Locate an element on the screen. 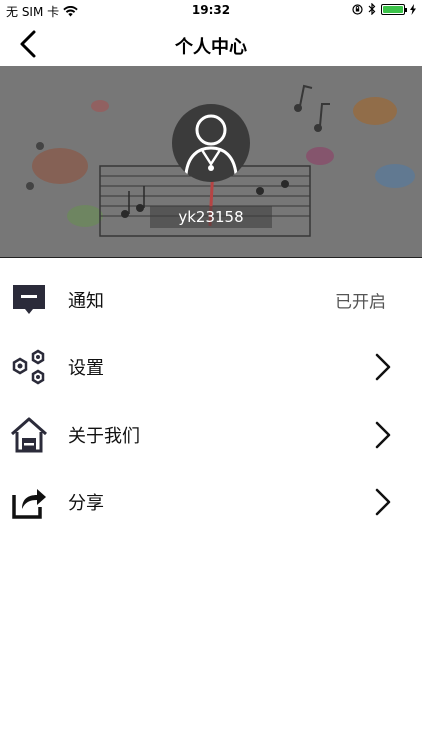 The image size is (422, 750). menu-item-about-us: 关于我们 is located at coordinates (211, 435).